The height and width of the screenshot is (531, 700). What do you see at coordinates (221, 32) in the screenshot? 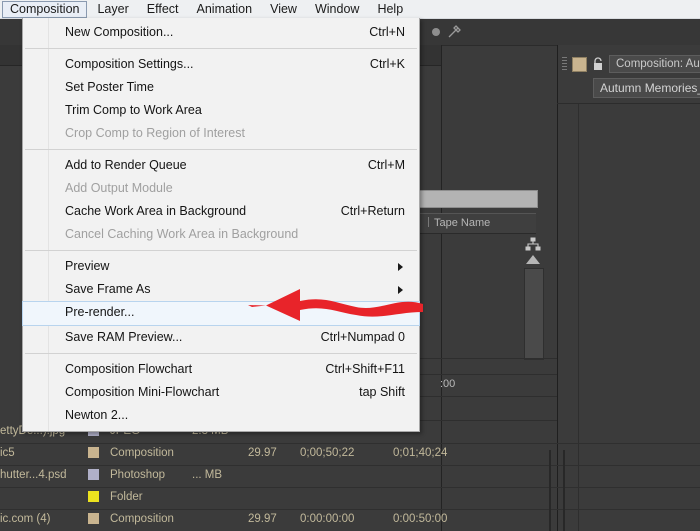
I see `menu-item-new-composition: New Composition... Ctrl+N` at bounding box center [221, 32].